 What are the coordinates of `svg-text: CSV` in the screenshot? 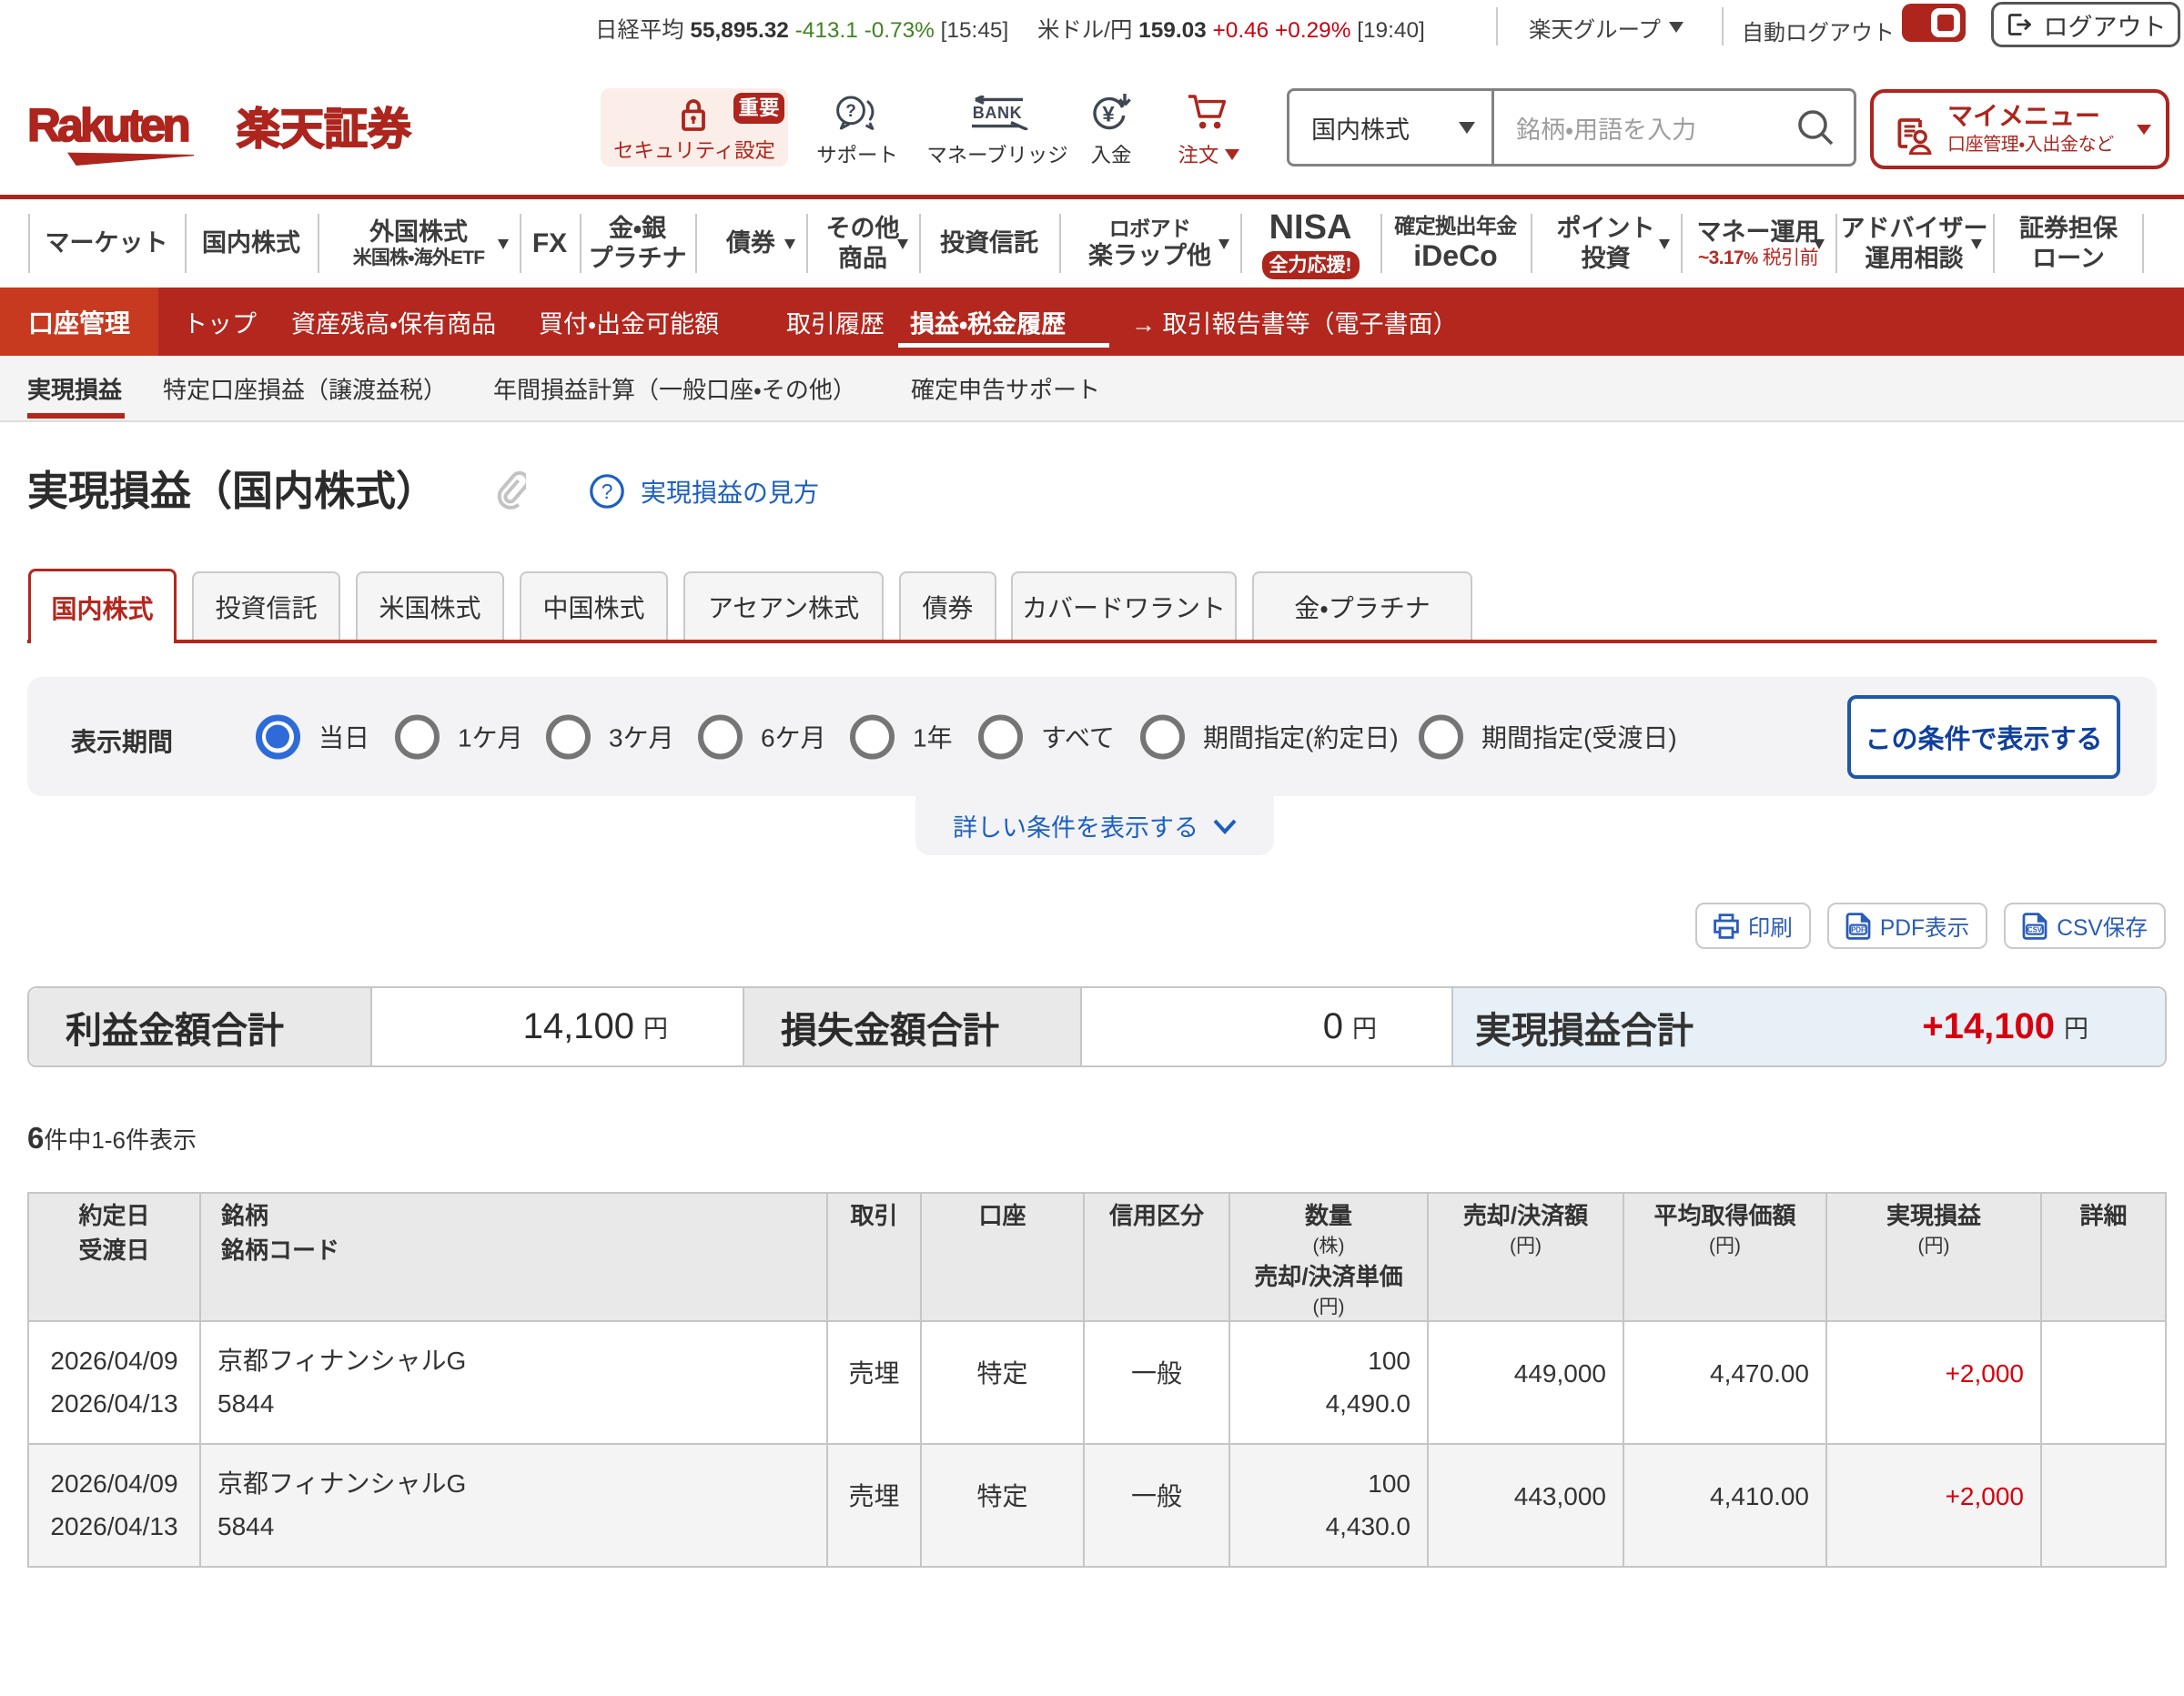 It's located at (2035, 929).